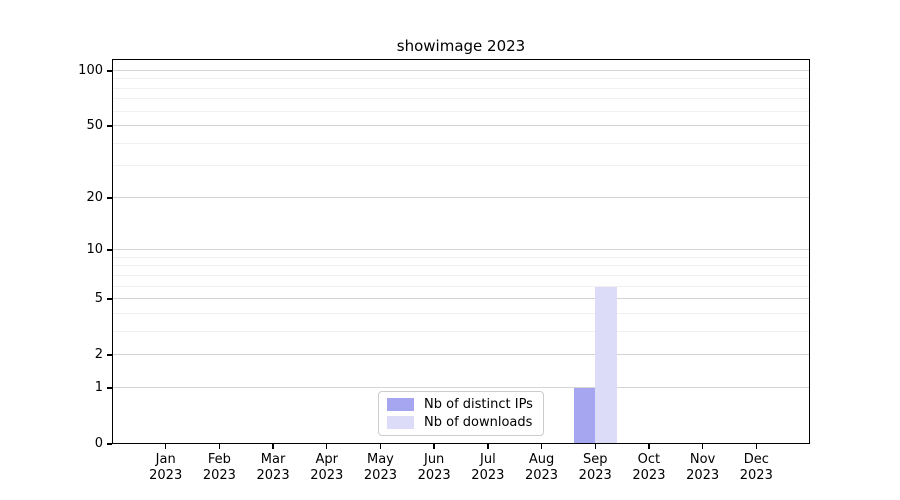 The width and height of the screenshot is (900, 500). What do you see at coordinates (703, 467) in the screenshot?
I see `x-tick-label: Nov 2023` at bounding box center [703, 467].